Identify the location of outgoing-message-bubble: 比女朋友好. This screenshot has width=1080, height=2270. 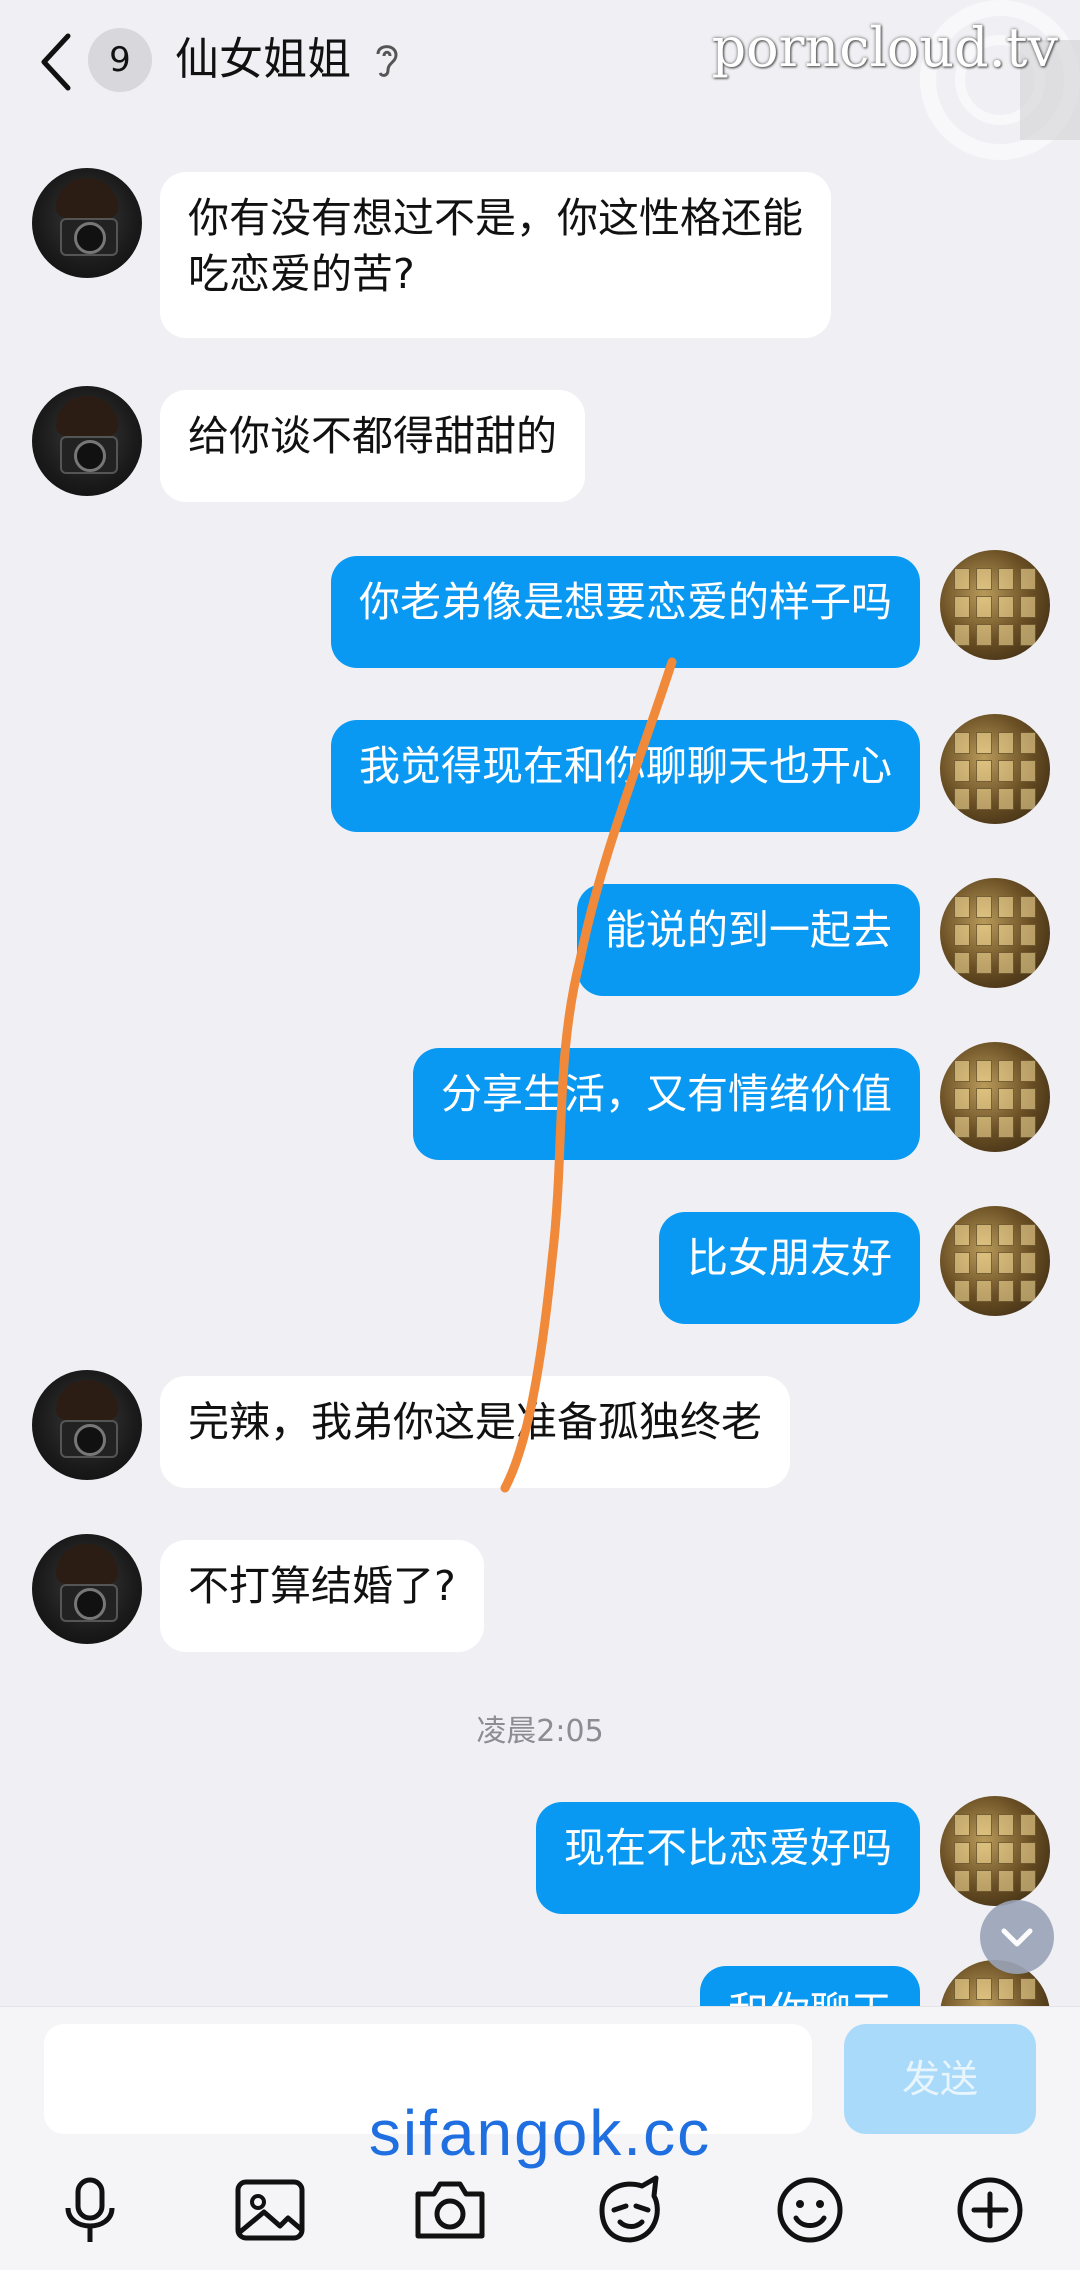
(789, 1268).